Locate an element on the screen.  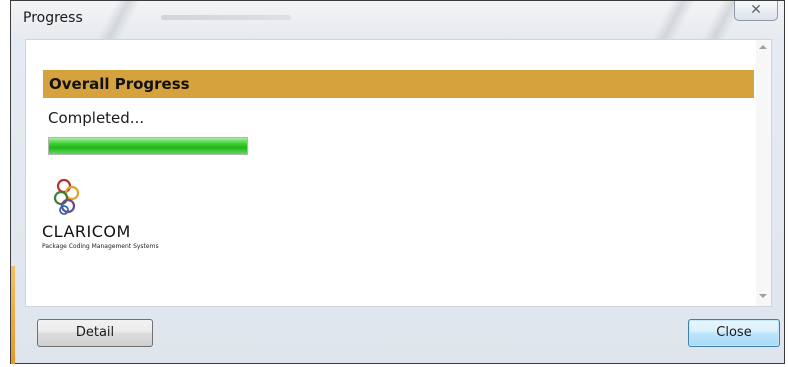
close-icon: ✕ is located at coordinates (756, 10).